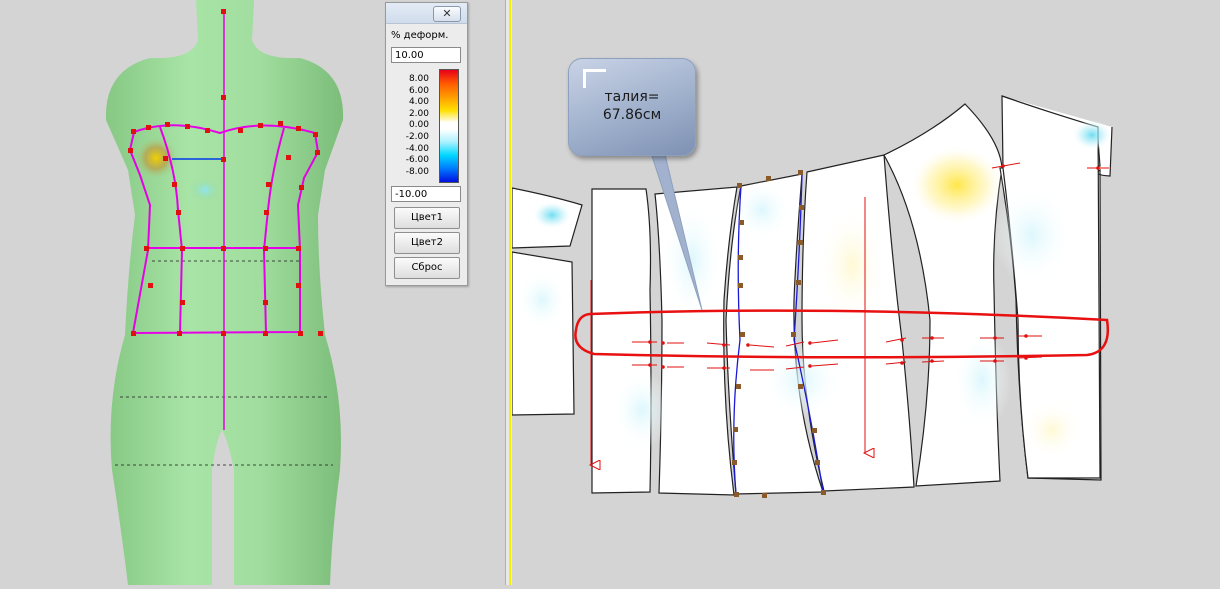  I want to click on deform-percent-input: 10.00, so click(426, 55).